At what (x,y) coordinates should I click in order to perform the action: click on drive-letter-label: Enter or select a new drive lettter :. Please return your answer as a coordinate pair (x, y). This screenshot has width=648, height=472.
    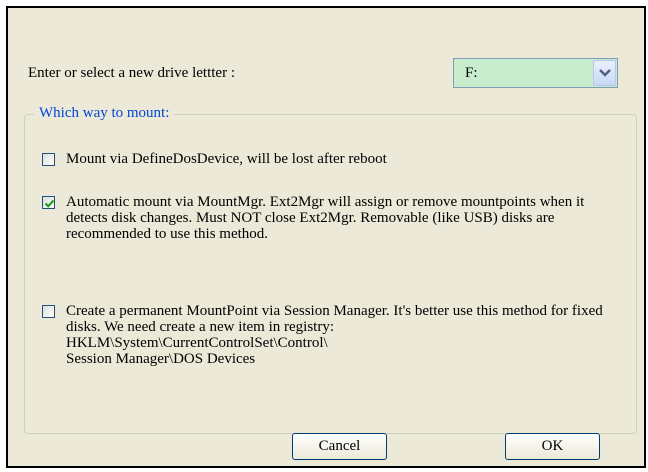
    Looking at the image, I should click on (131, 73).